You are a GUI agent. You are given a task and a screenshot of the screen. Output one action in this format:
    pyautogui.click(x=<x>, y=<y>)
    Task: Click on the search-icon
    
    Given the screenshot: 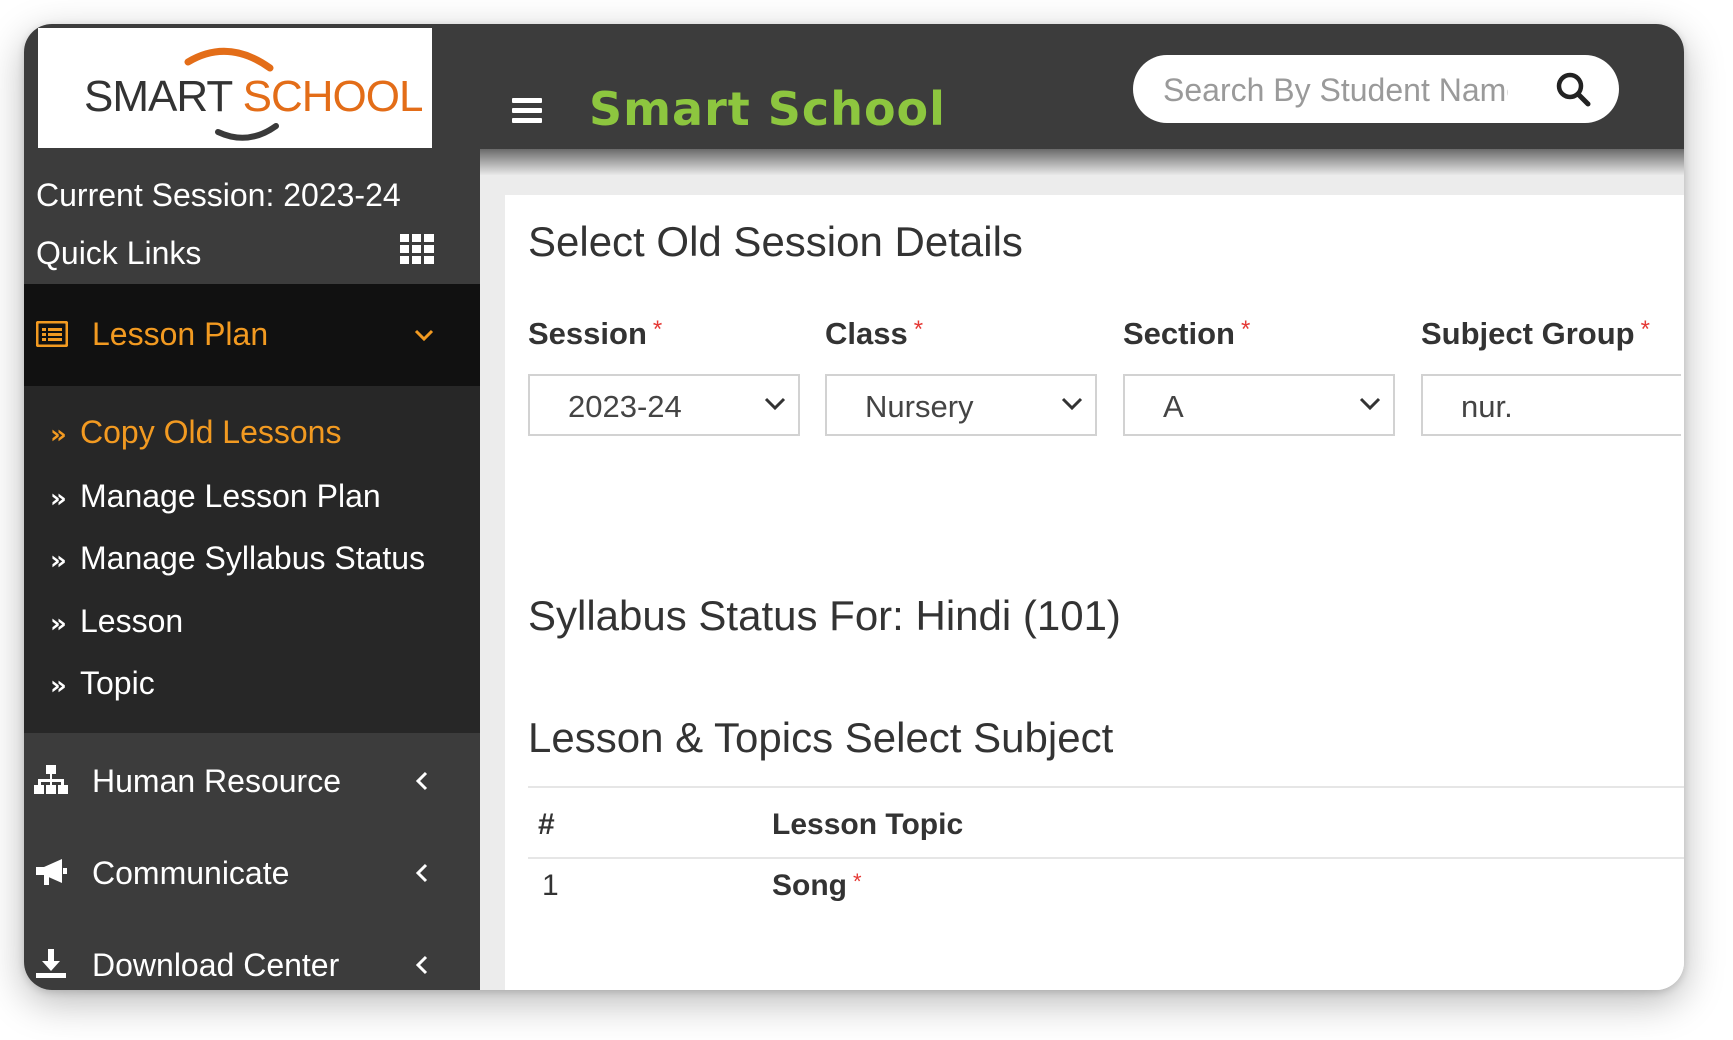 What is the action you would take?
    pyautogui.click(x=1573, y=89)
    